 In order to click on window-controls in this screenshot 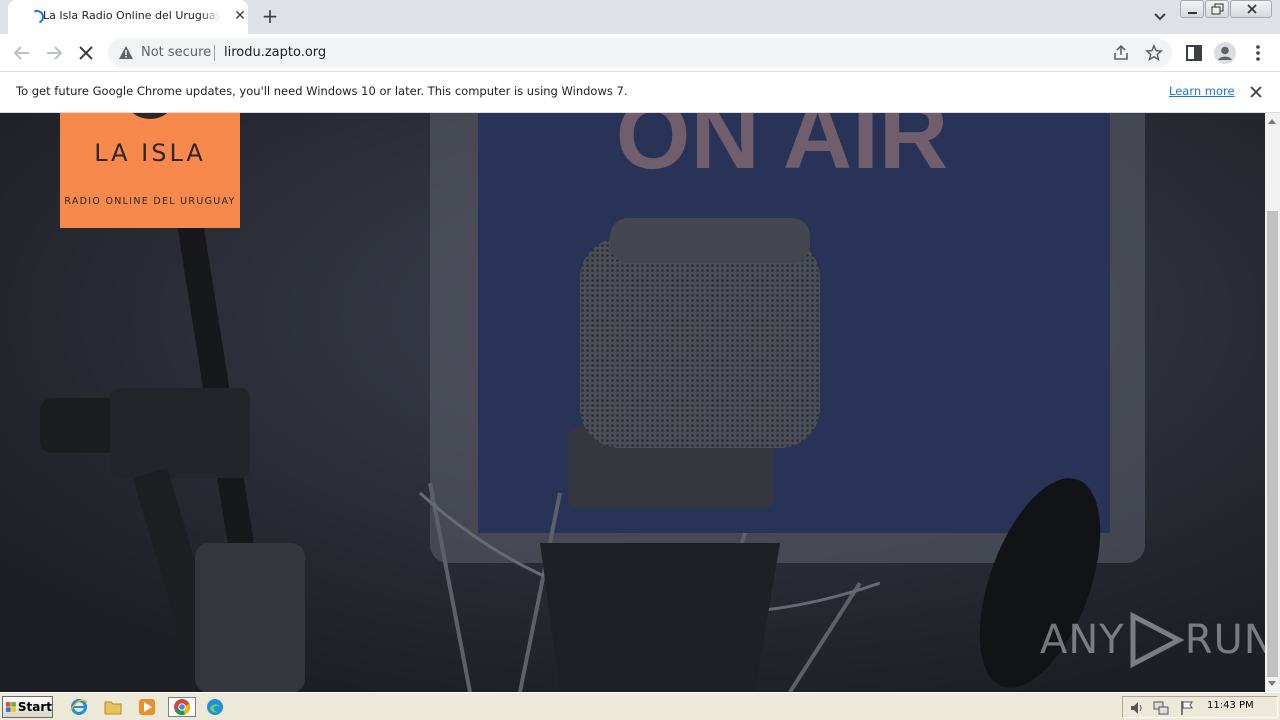, I will do `click(1226, 10)`.